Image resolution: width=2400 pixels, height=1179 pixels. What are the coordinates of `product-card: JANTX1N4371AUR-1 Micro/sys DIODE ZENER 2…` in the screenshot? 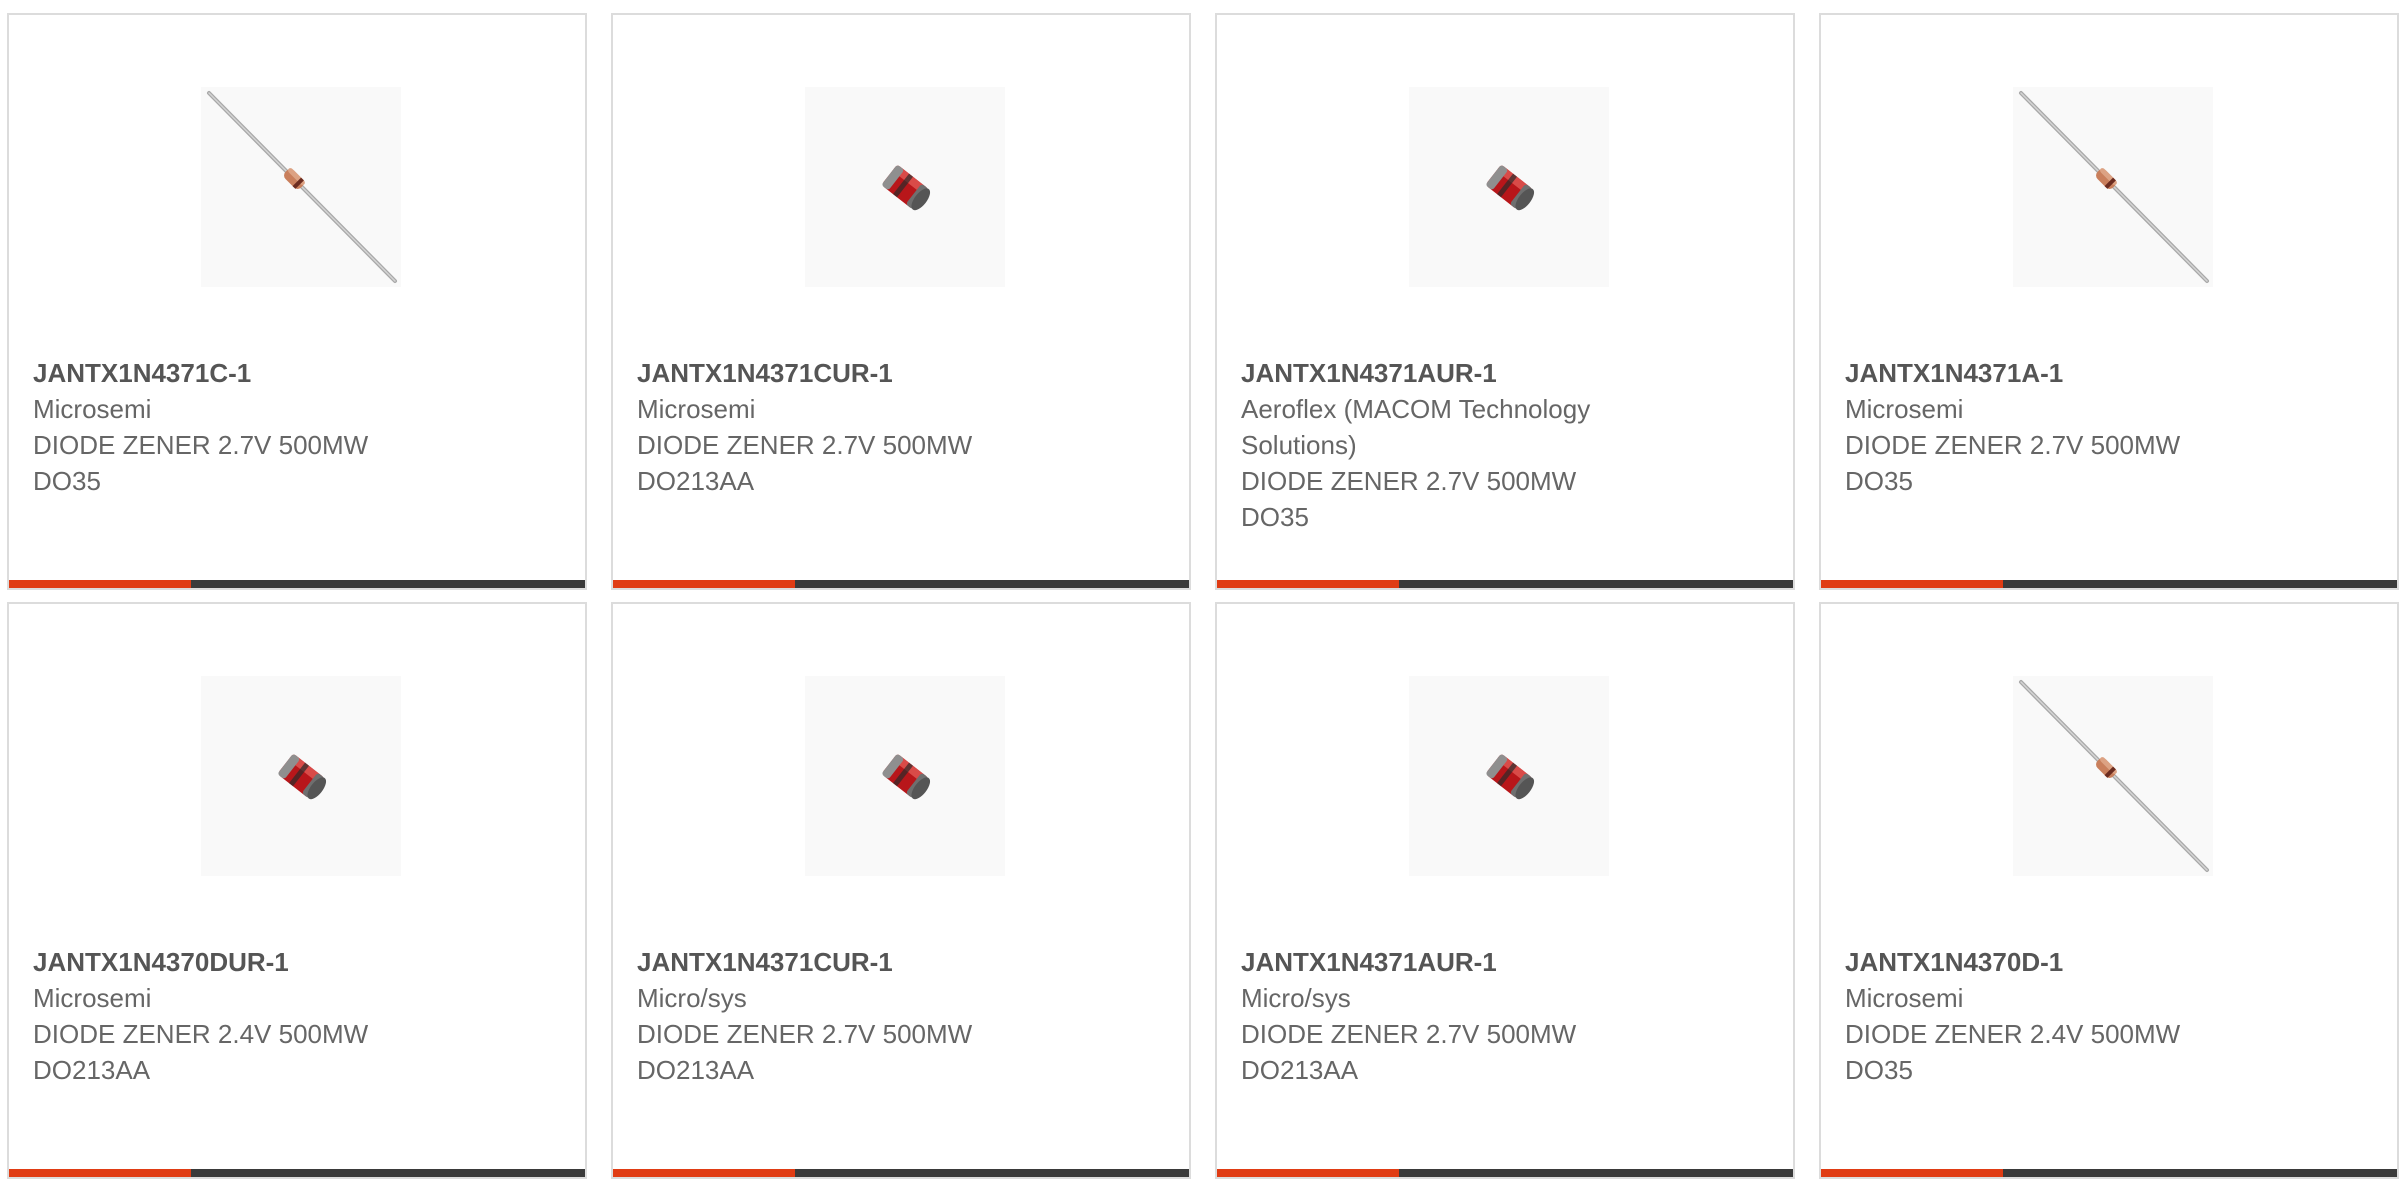 It's located at (1505, 890).